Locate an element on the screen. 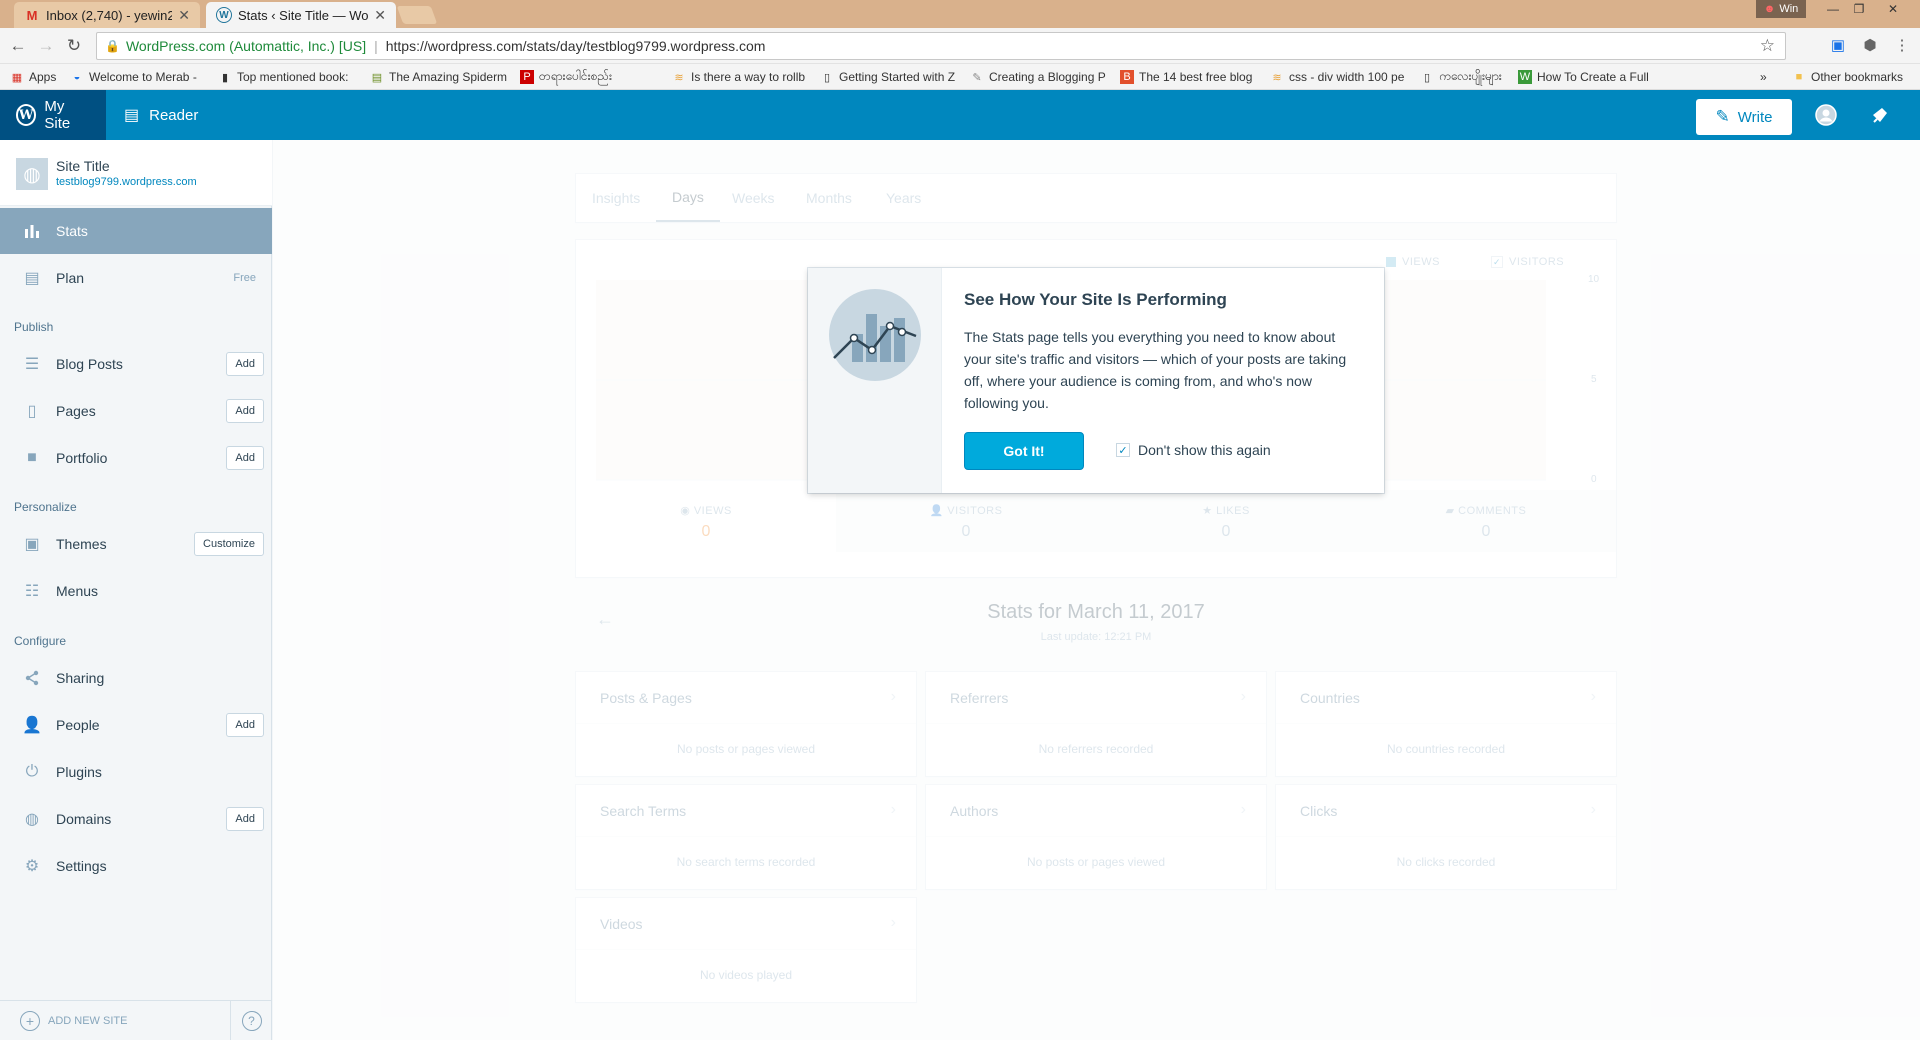  reader-button: ▤ Reader is located at coordinates (161, 115).